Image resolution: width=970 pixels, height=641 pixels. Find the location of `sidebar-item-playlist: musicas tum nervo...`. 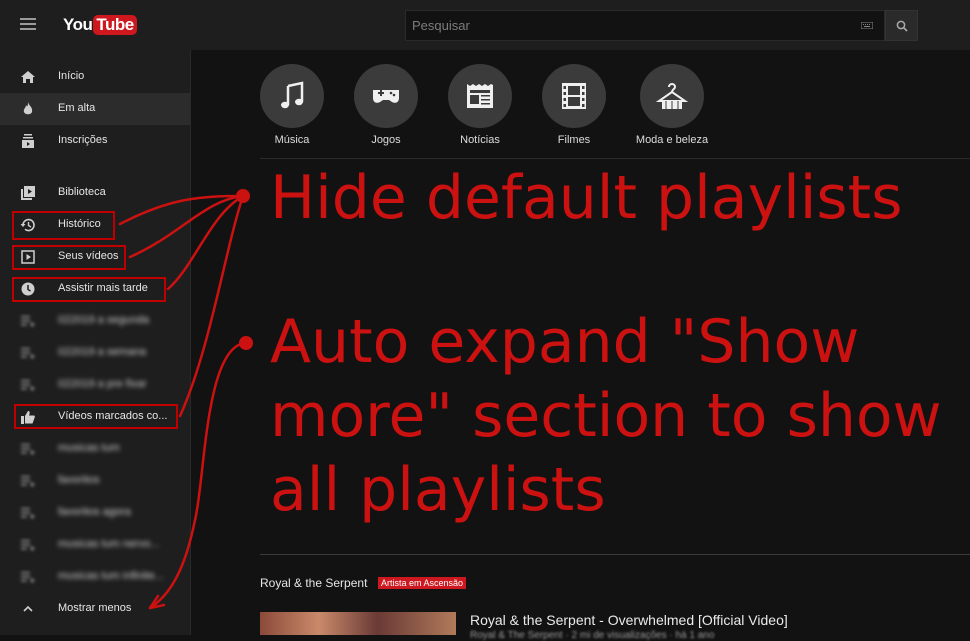

sidebar-item-playlist: musicas tum nervo... is located at coordinates (95, 545).